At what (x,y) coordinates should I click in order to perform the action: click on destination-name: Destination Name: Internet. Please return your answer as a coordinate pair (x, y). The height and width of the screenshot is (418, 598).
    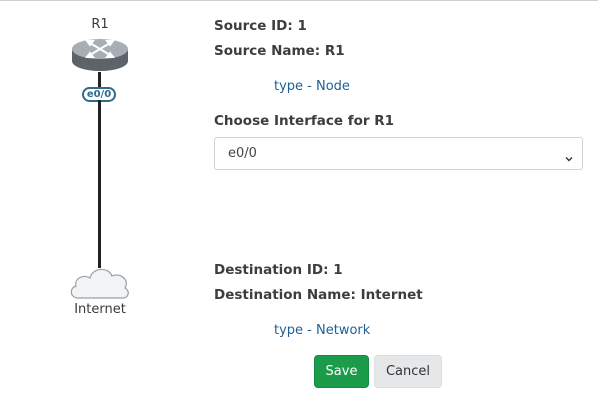
    Looking at the image, I should click on (318, 295).